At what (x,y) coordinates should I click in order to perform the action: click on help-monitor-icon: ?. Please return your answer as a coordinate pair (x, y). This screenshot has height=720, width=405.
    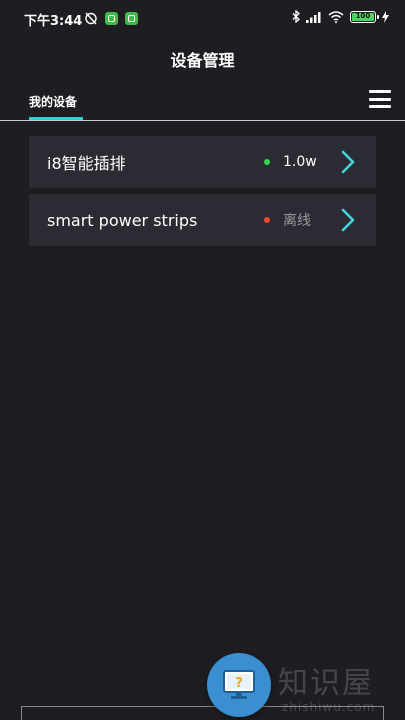
    Looking at the image, I should click on (239, 684).